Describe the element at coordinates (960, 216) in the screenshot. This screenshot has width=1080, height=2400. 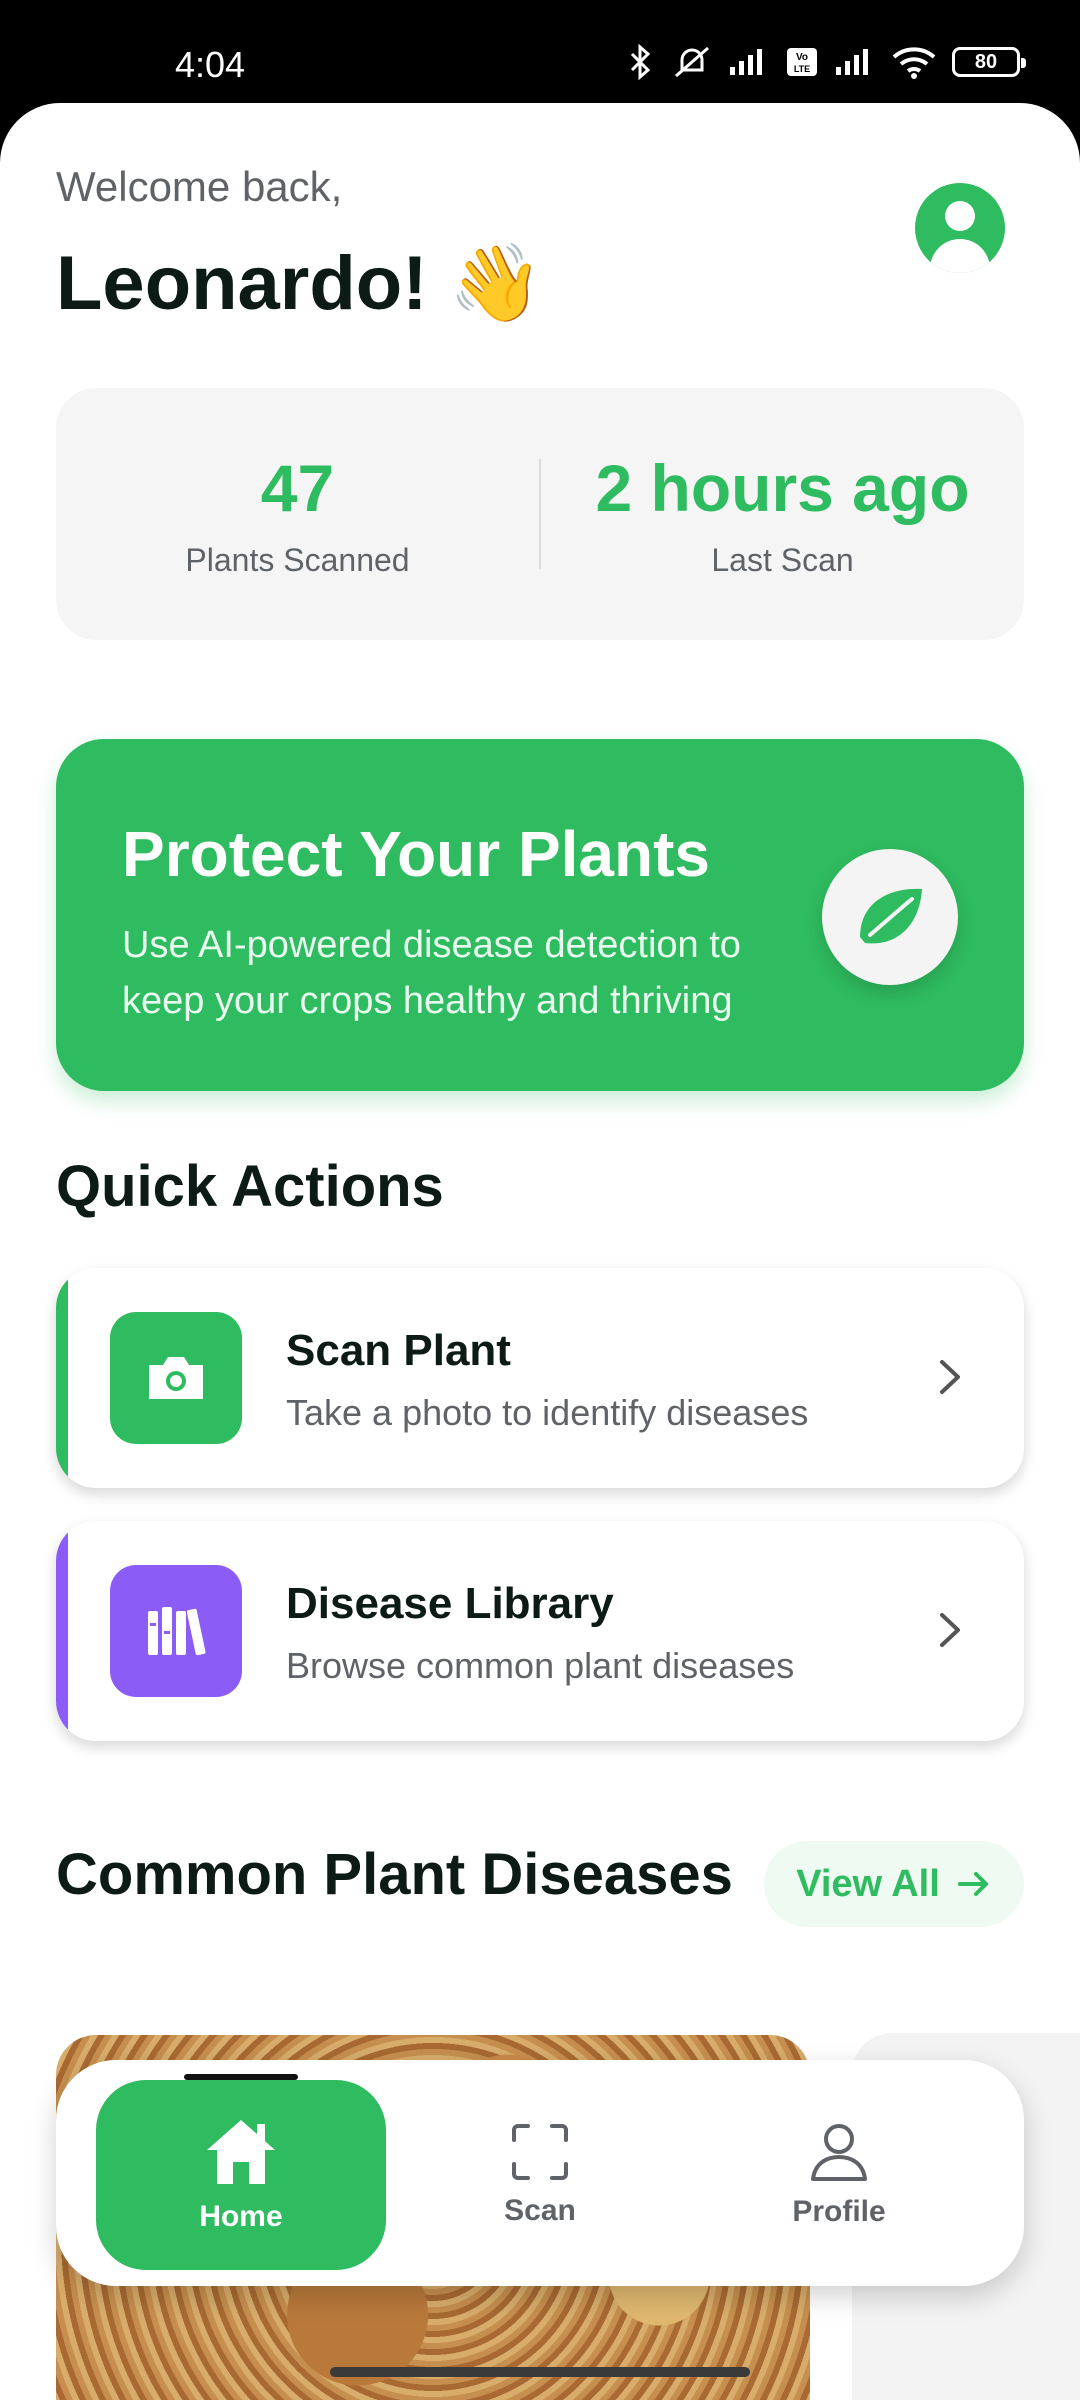
I see `avatar-head` at that location.